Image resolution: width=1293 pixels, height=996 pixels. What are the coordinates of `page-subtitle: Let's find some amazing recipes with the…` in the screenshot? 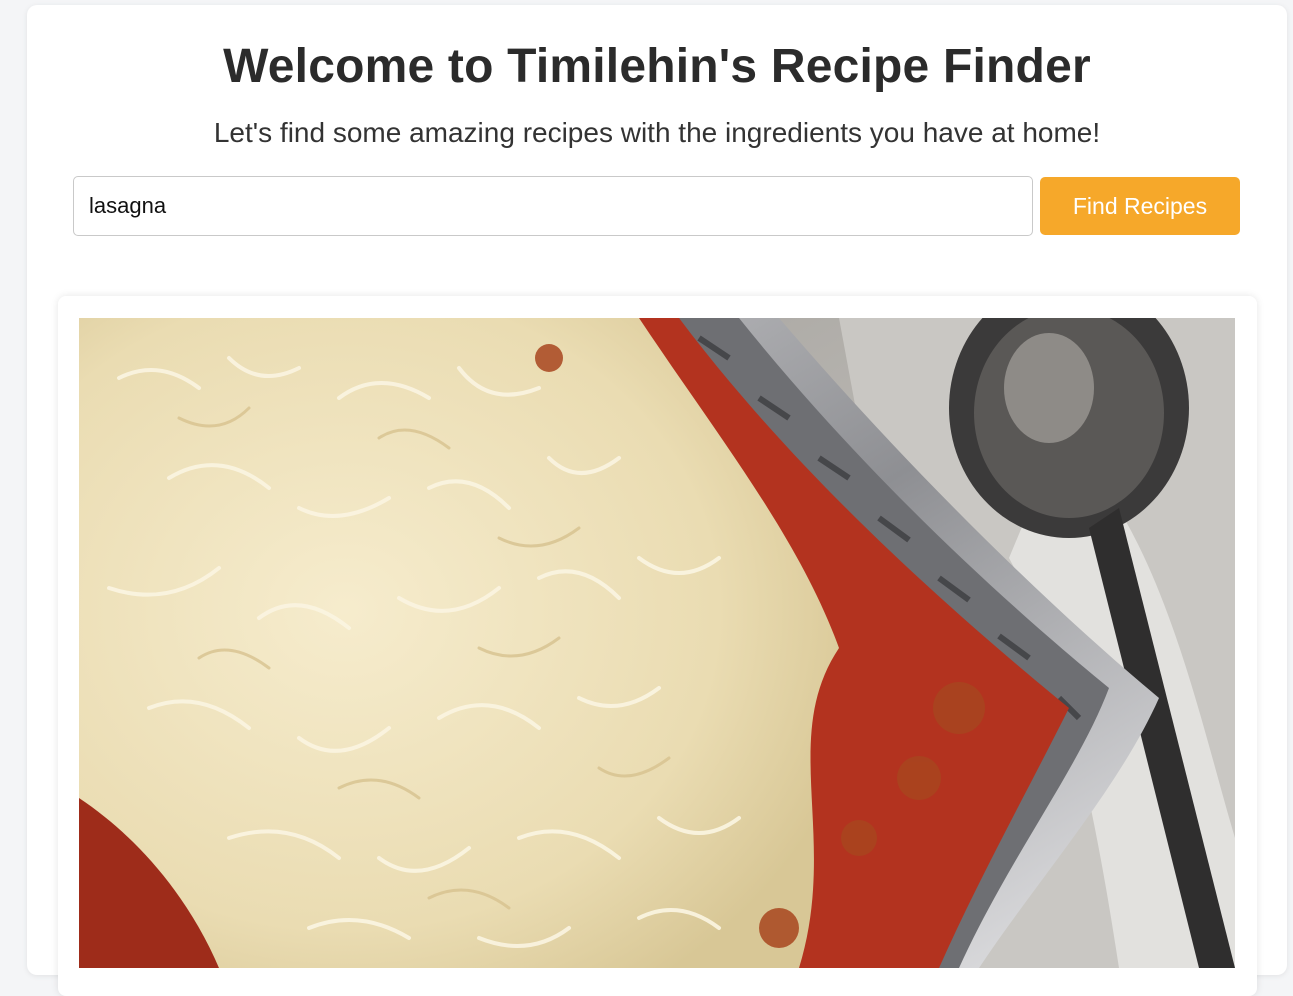 It's located at (657, 132).